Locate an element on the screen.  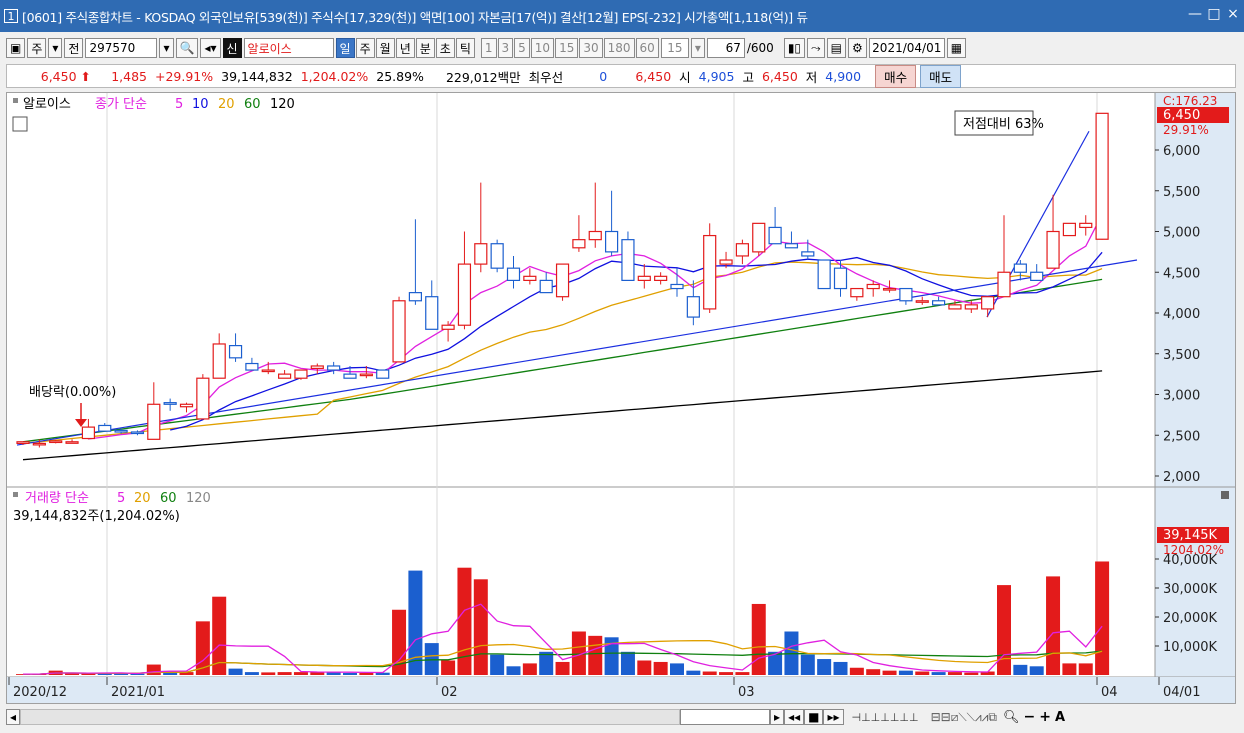
window-tab-number: 1 is located at coordinates (11, 16).